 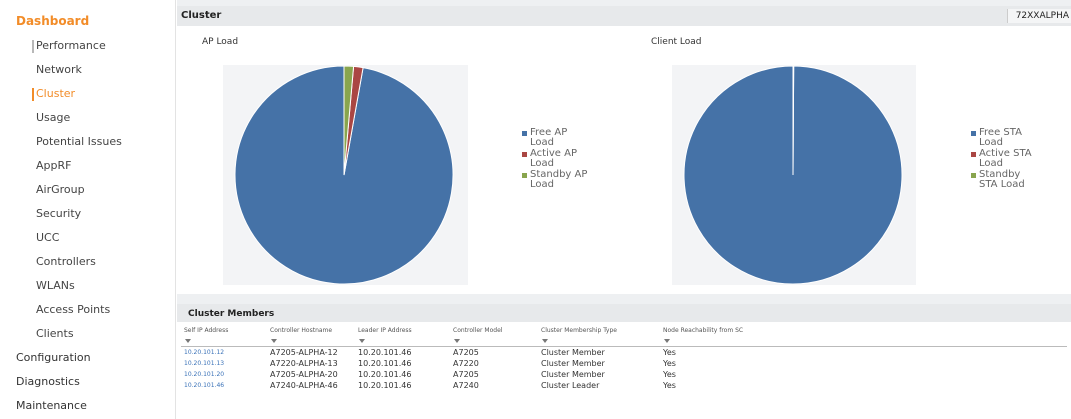 I want to click on sidebar-item-access-points: Access Points, so click(x=73, y=309).